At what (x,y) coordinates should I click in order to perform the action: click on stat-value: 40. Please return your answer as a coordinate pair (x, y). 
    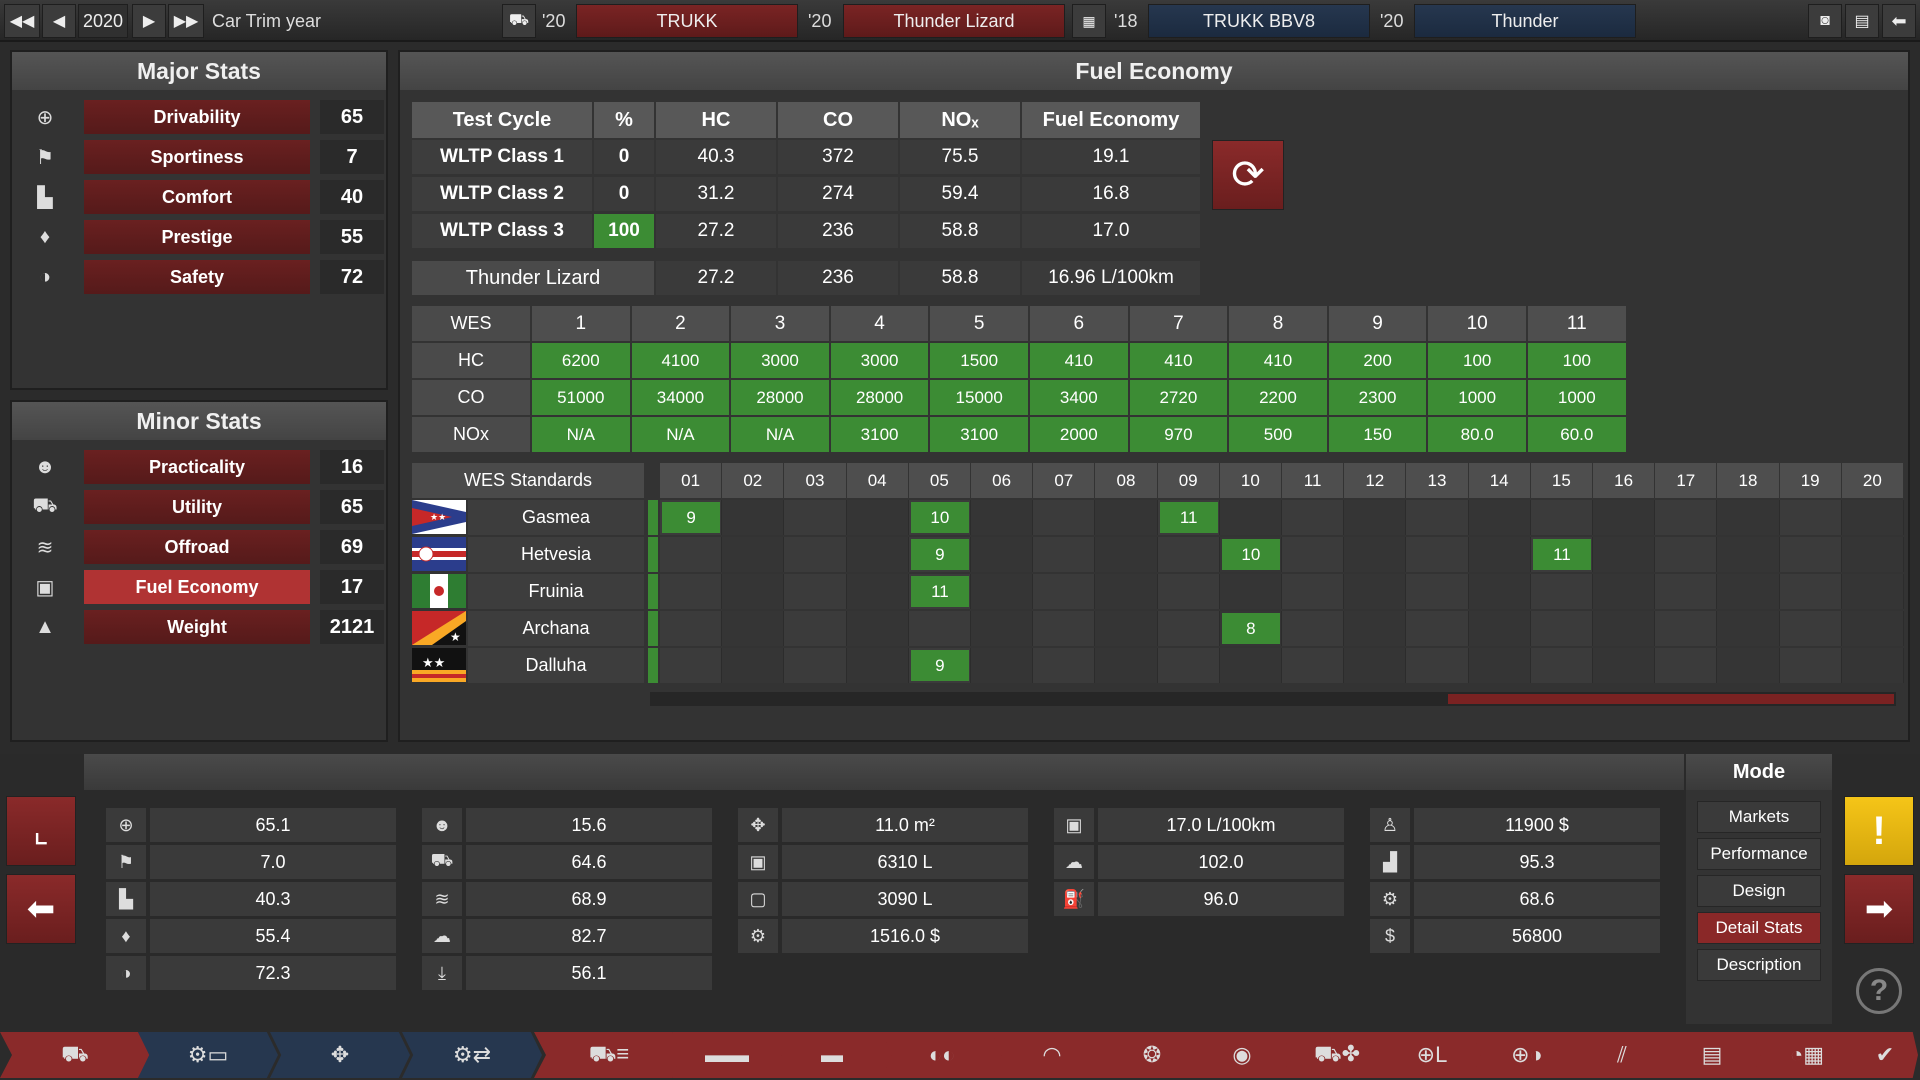
    Looking at the image, I should click on (352, 197).